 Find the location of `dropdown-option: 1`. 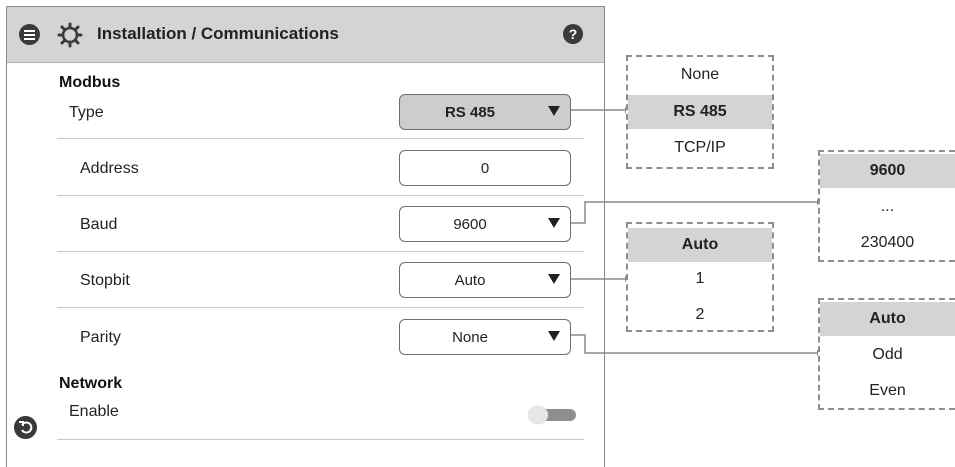

dropdown-option: 1 is located at coordinates (700, 279).